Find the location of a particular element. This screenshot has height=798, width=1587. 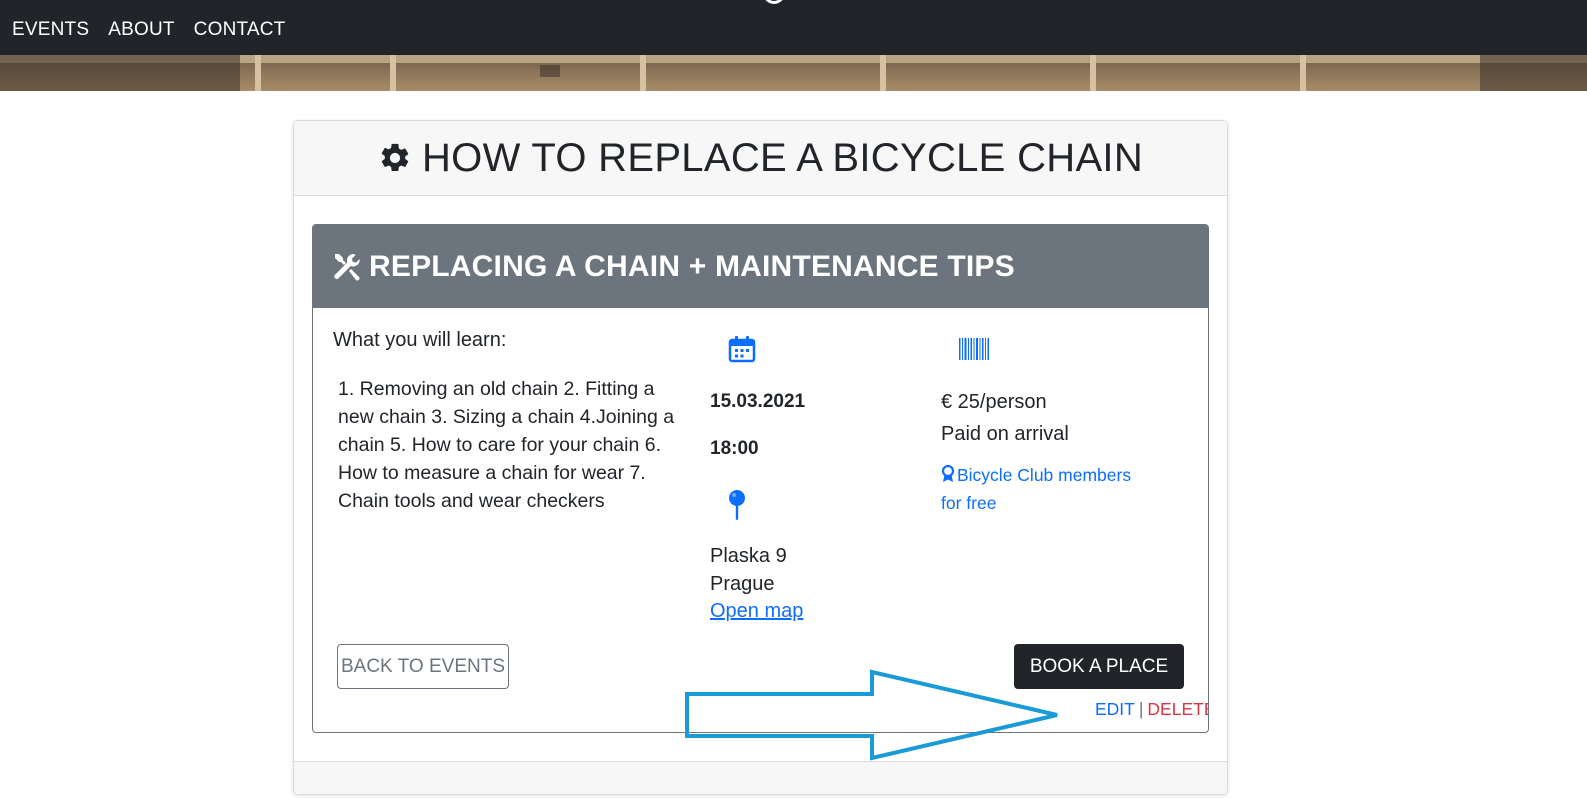

nav-links: EVENTS ABOUT CONTACT is located at coordinates (149, 30).